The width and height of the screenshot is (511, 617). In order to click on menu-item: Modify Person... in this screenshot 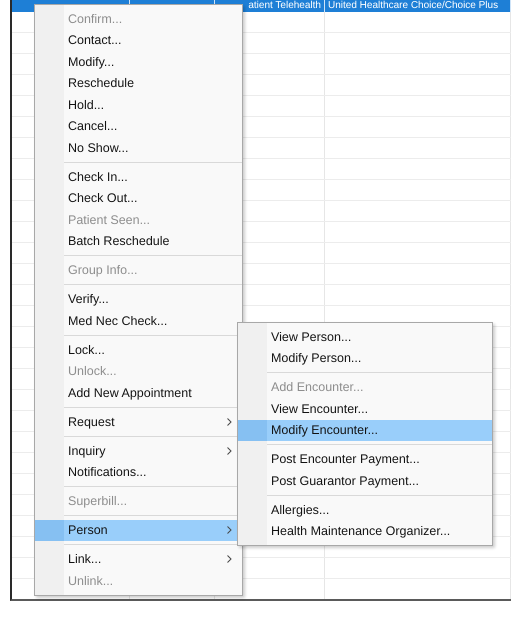, I will do `click(365, 358)`.